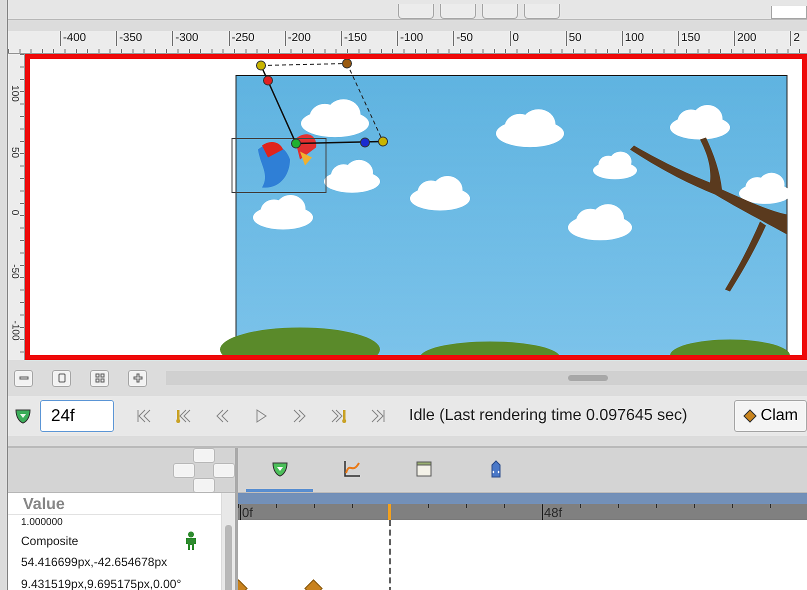 Image resolution: width=807 pixels, height=590 pixels. What do you see at coordinates (49, 541) in the screenshot?
I see `param-value: Composite` at bounding box center [49, 541].